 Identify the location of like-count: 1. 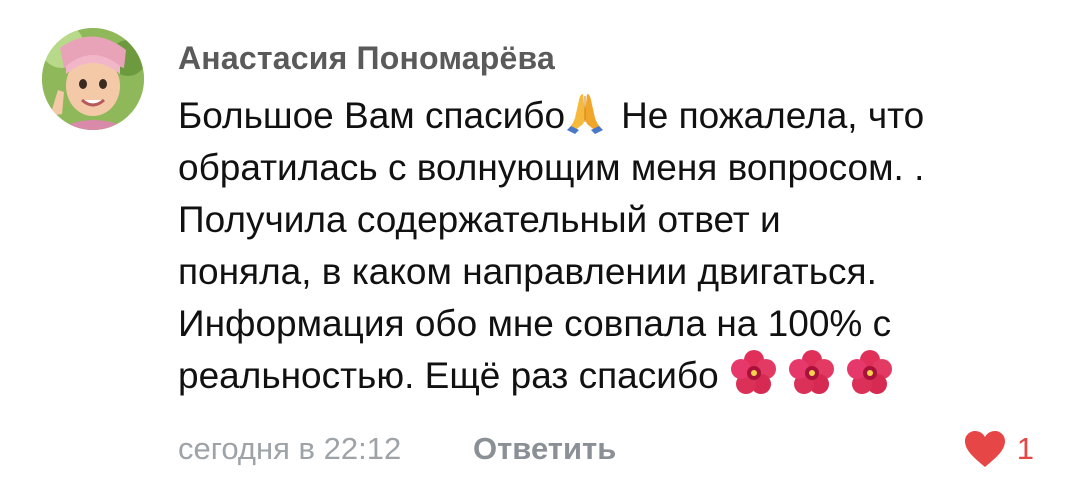
(1025, 448).